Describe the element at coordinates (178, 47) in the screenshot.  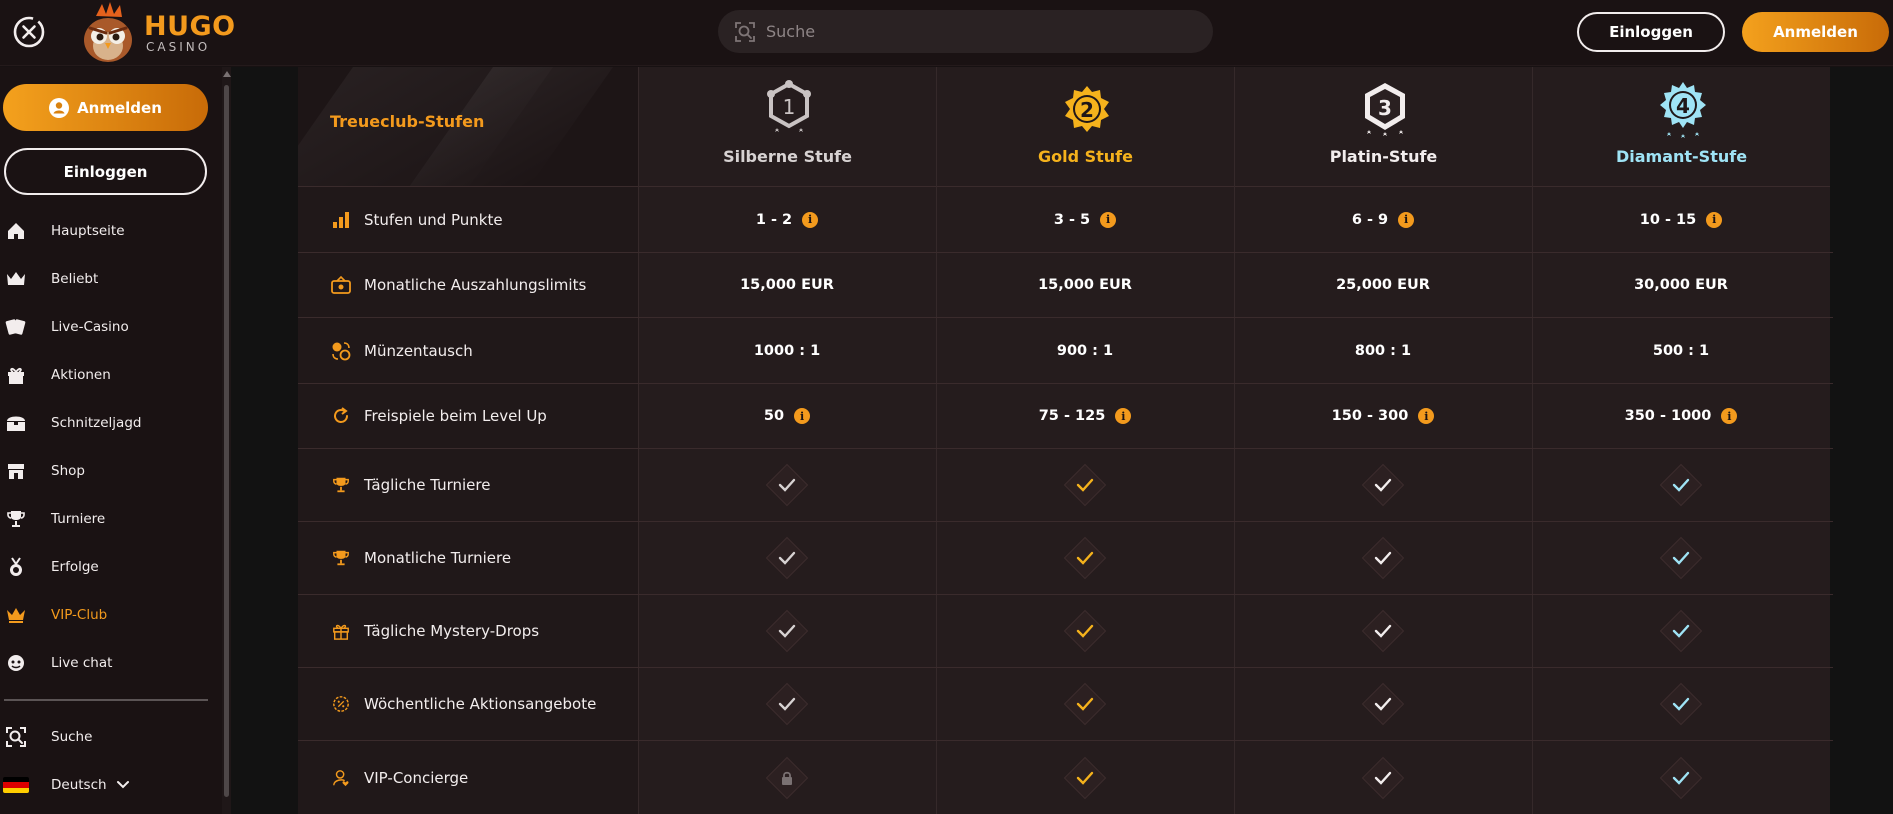
I see `logo-subtitle: CASINO` at that location.